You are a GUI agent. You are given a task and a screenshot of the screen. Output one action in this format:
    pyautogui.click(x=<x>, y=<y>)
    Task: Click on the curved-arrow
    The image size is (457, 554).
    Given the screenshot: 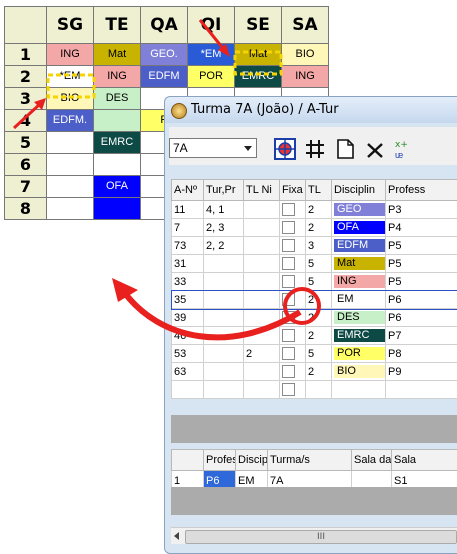 What is the action you would take?
    pyautogui.click(x=212, y=314)
    